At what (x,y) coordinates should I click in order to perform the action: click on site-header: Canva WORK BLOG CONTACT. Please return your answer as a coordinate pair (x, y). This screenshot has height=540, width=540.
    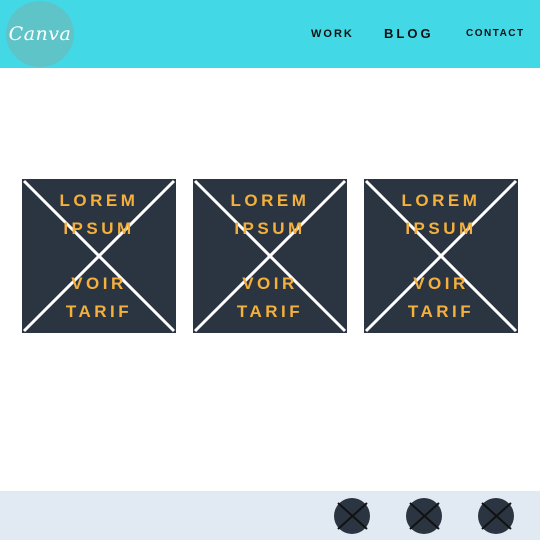
    Looking at the image, I should click on (270, 34).